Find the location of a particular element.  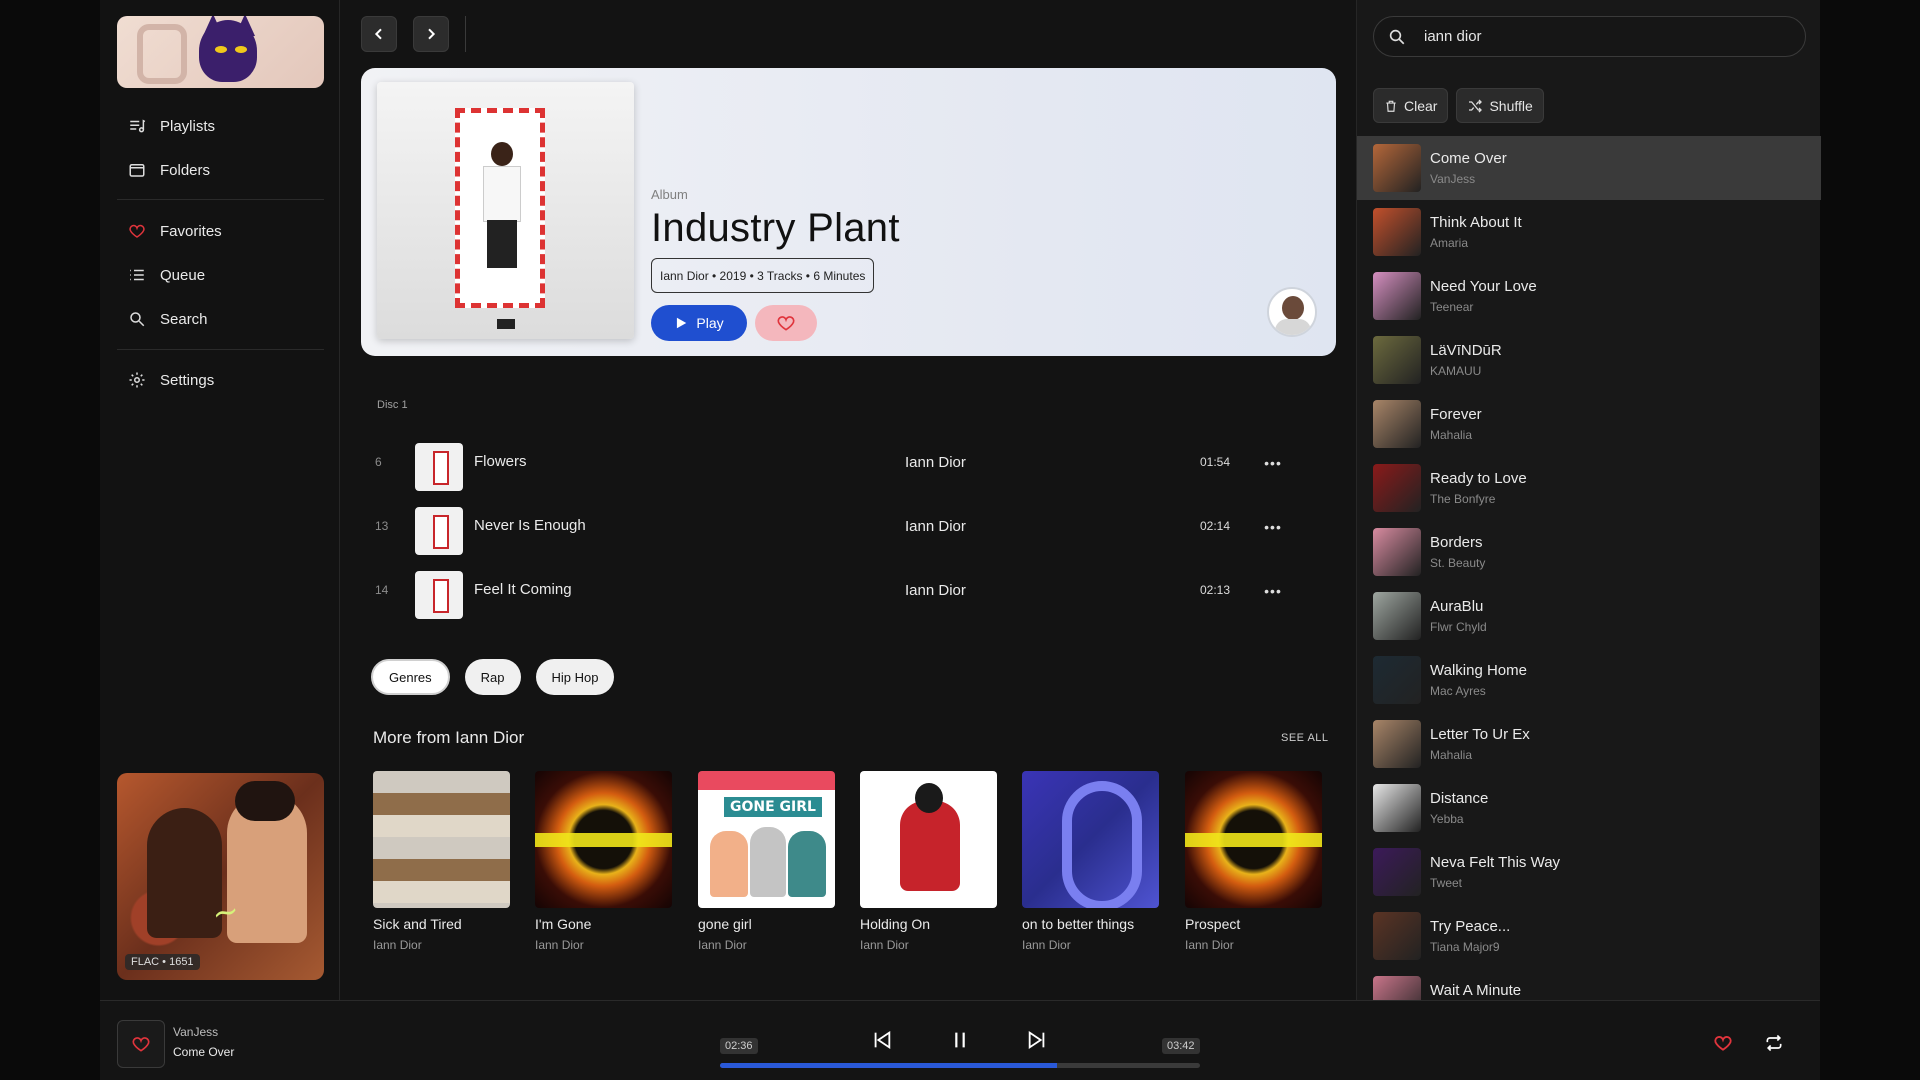

progress-bar is located at coordinates (960, 1065).